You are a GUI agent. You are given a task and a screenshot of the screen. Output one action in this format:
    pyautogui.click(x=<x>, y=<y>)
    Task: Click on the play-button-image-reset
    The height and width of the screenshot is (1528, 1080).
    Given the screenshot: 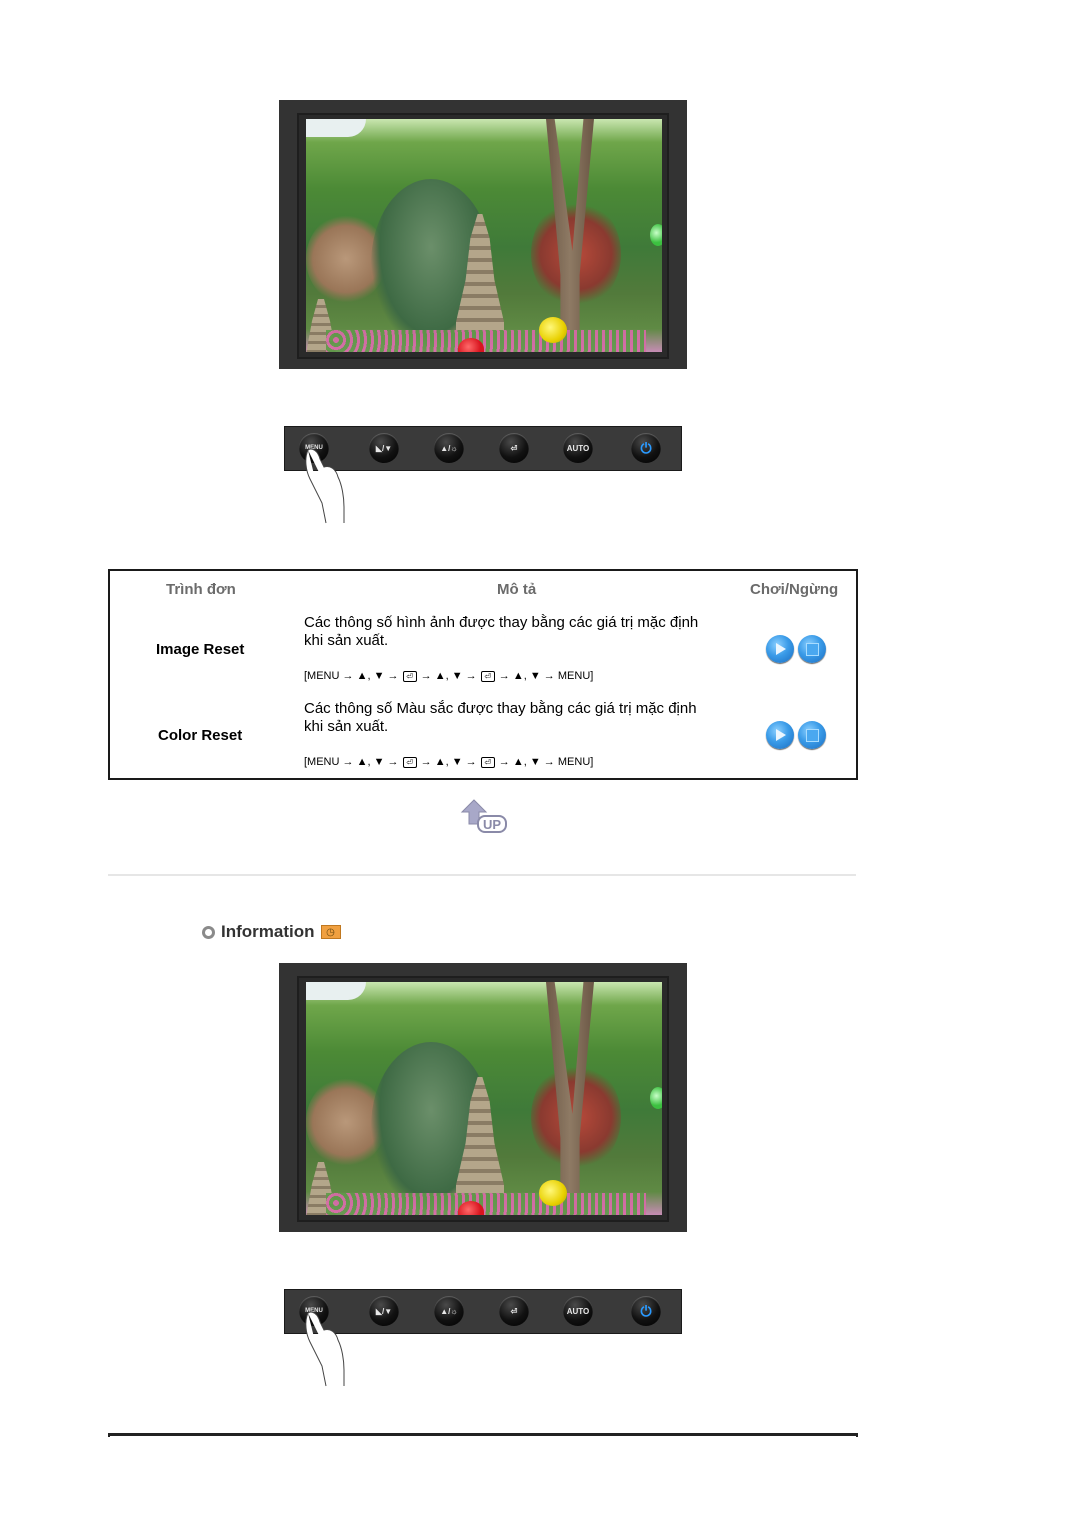 What is the action you would take?
    pyautogui.click(x=780, y=649)
    